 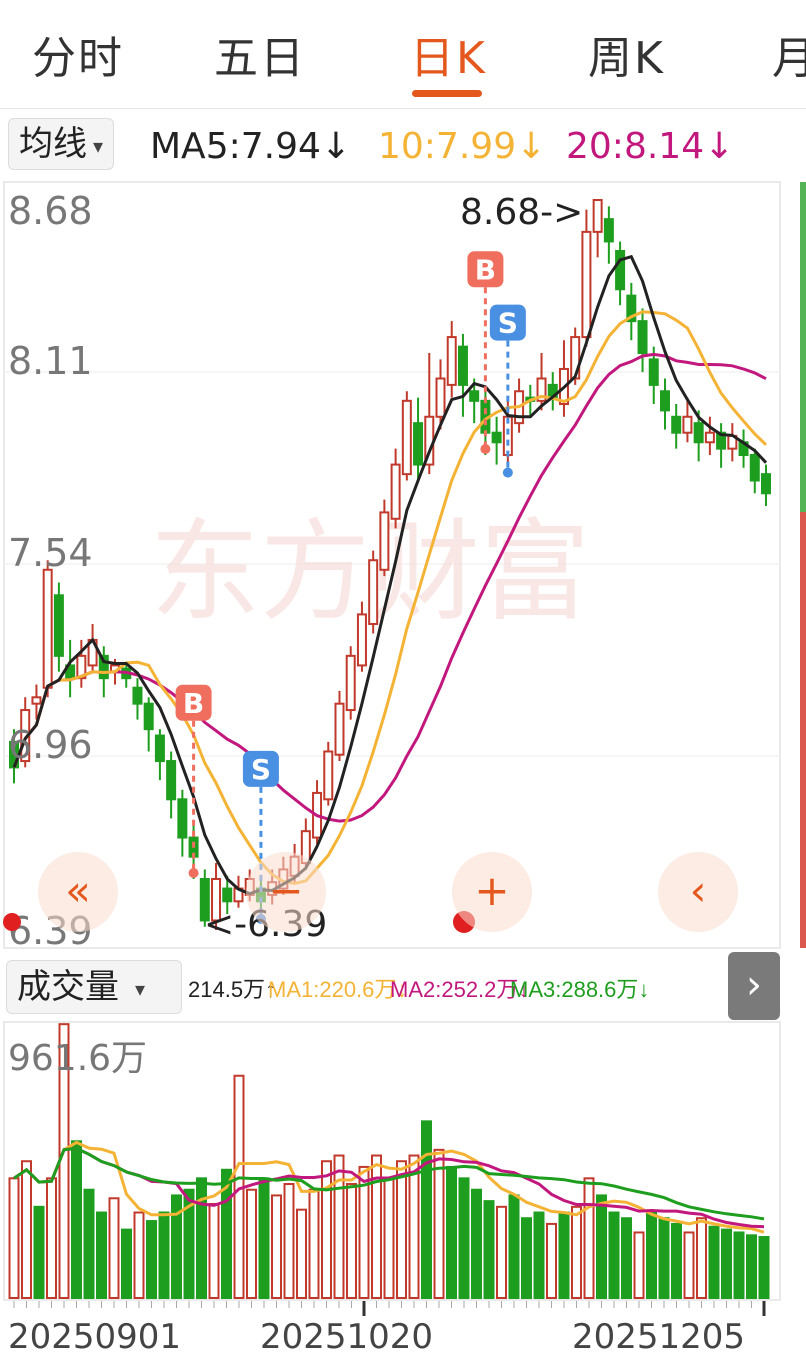 What do you see at coordinates (448, 54) in the screenshot?
I see `tab-daily-k: 日K` at bounding box center [448, 54].